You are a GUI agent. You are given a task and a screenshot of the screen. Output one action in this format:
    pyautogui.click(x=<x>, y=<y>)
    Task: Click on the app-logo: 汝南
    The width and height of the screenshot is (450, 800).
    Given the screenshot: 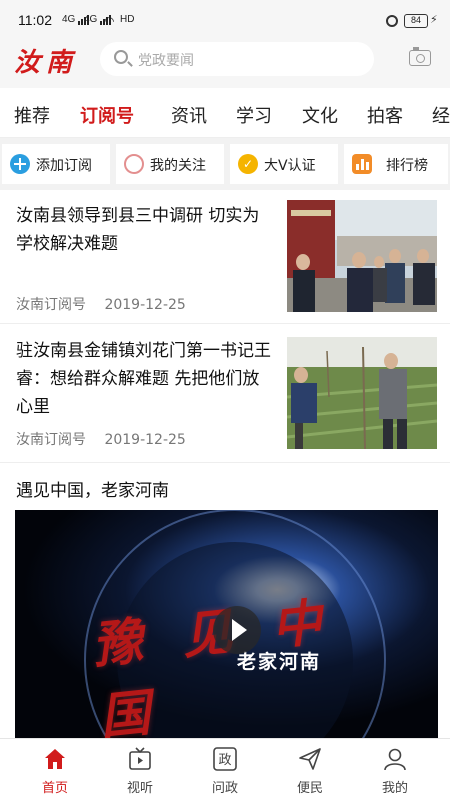 What is the action you would take?
    pyautogui.click(x=46, y=63)
    